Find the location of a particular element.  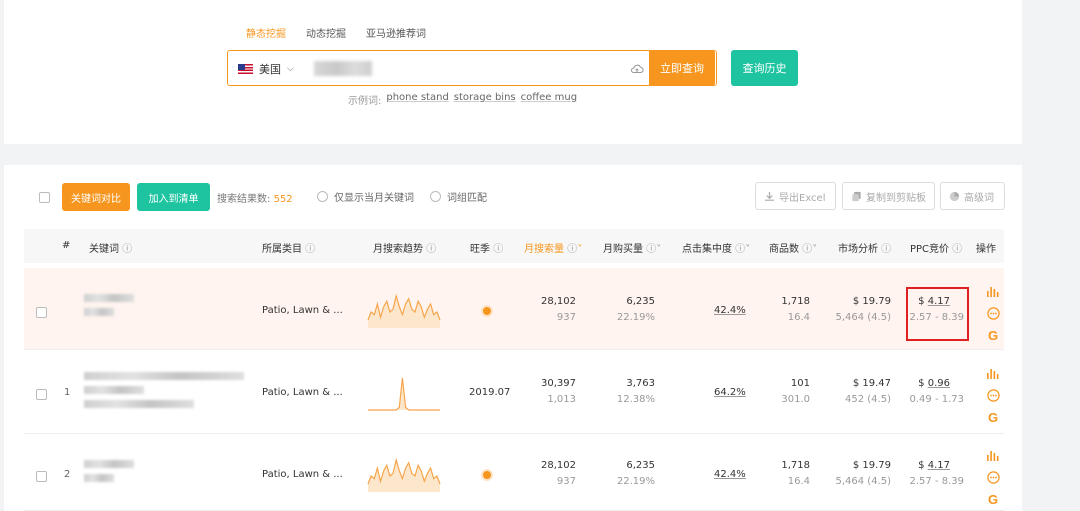

header-season: 旺季 ⓘ is located at coordinates (486, 247).